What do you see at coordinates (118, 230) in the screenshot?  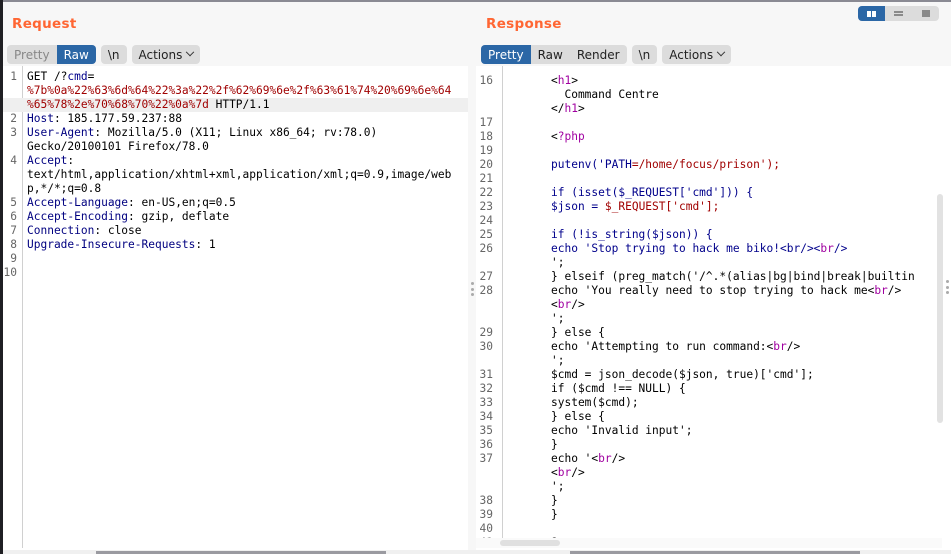 I see `code-token: : close` at bounding box center [118, 230].